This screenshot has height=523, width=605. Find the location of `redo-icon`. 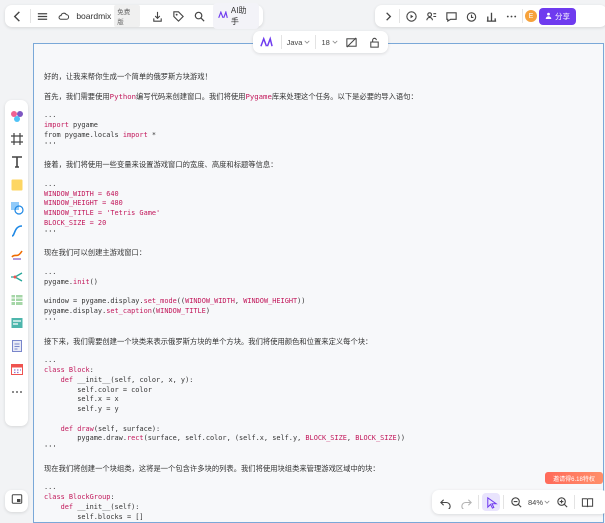

redo-icon is located at coordinates (466, 502).